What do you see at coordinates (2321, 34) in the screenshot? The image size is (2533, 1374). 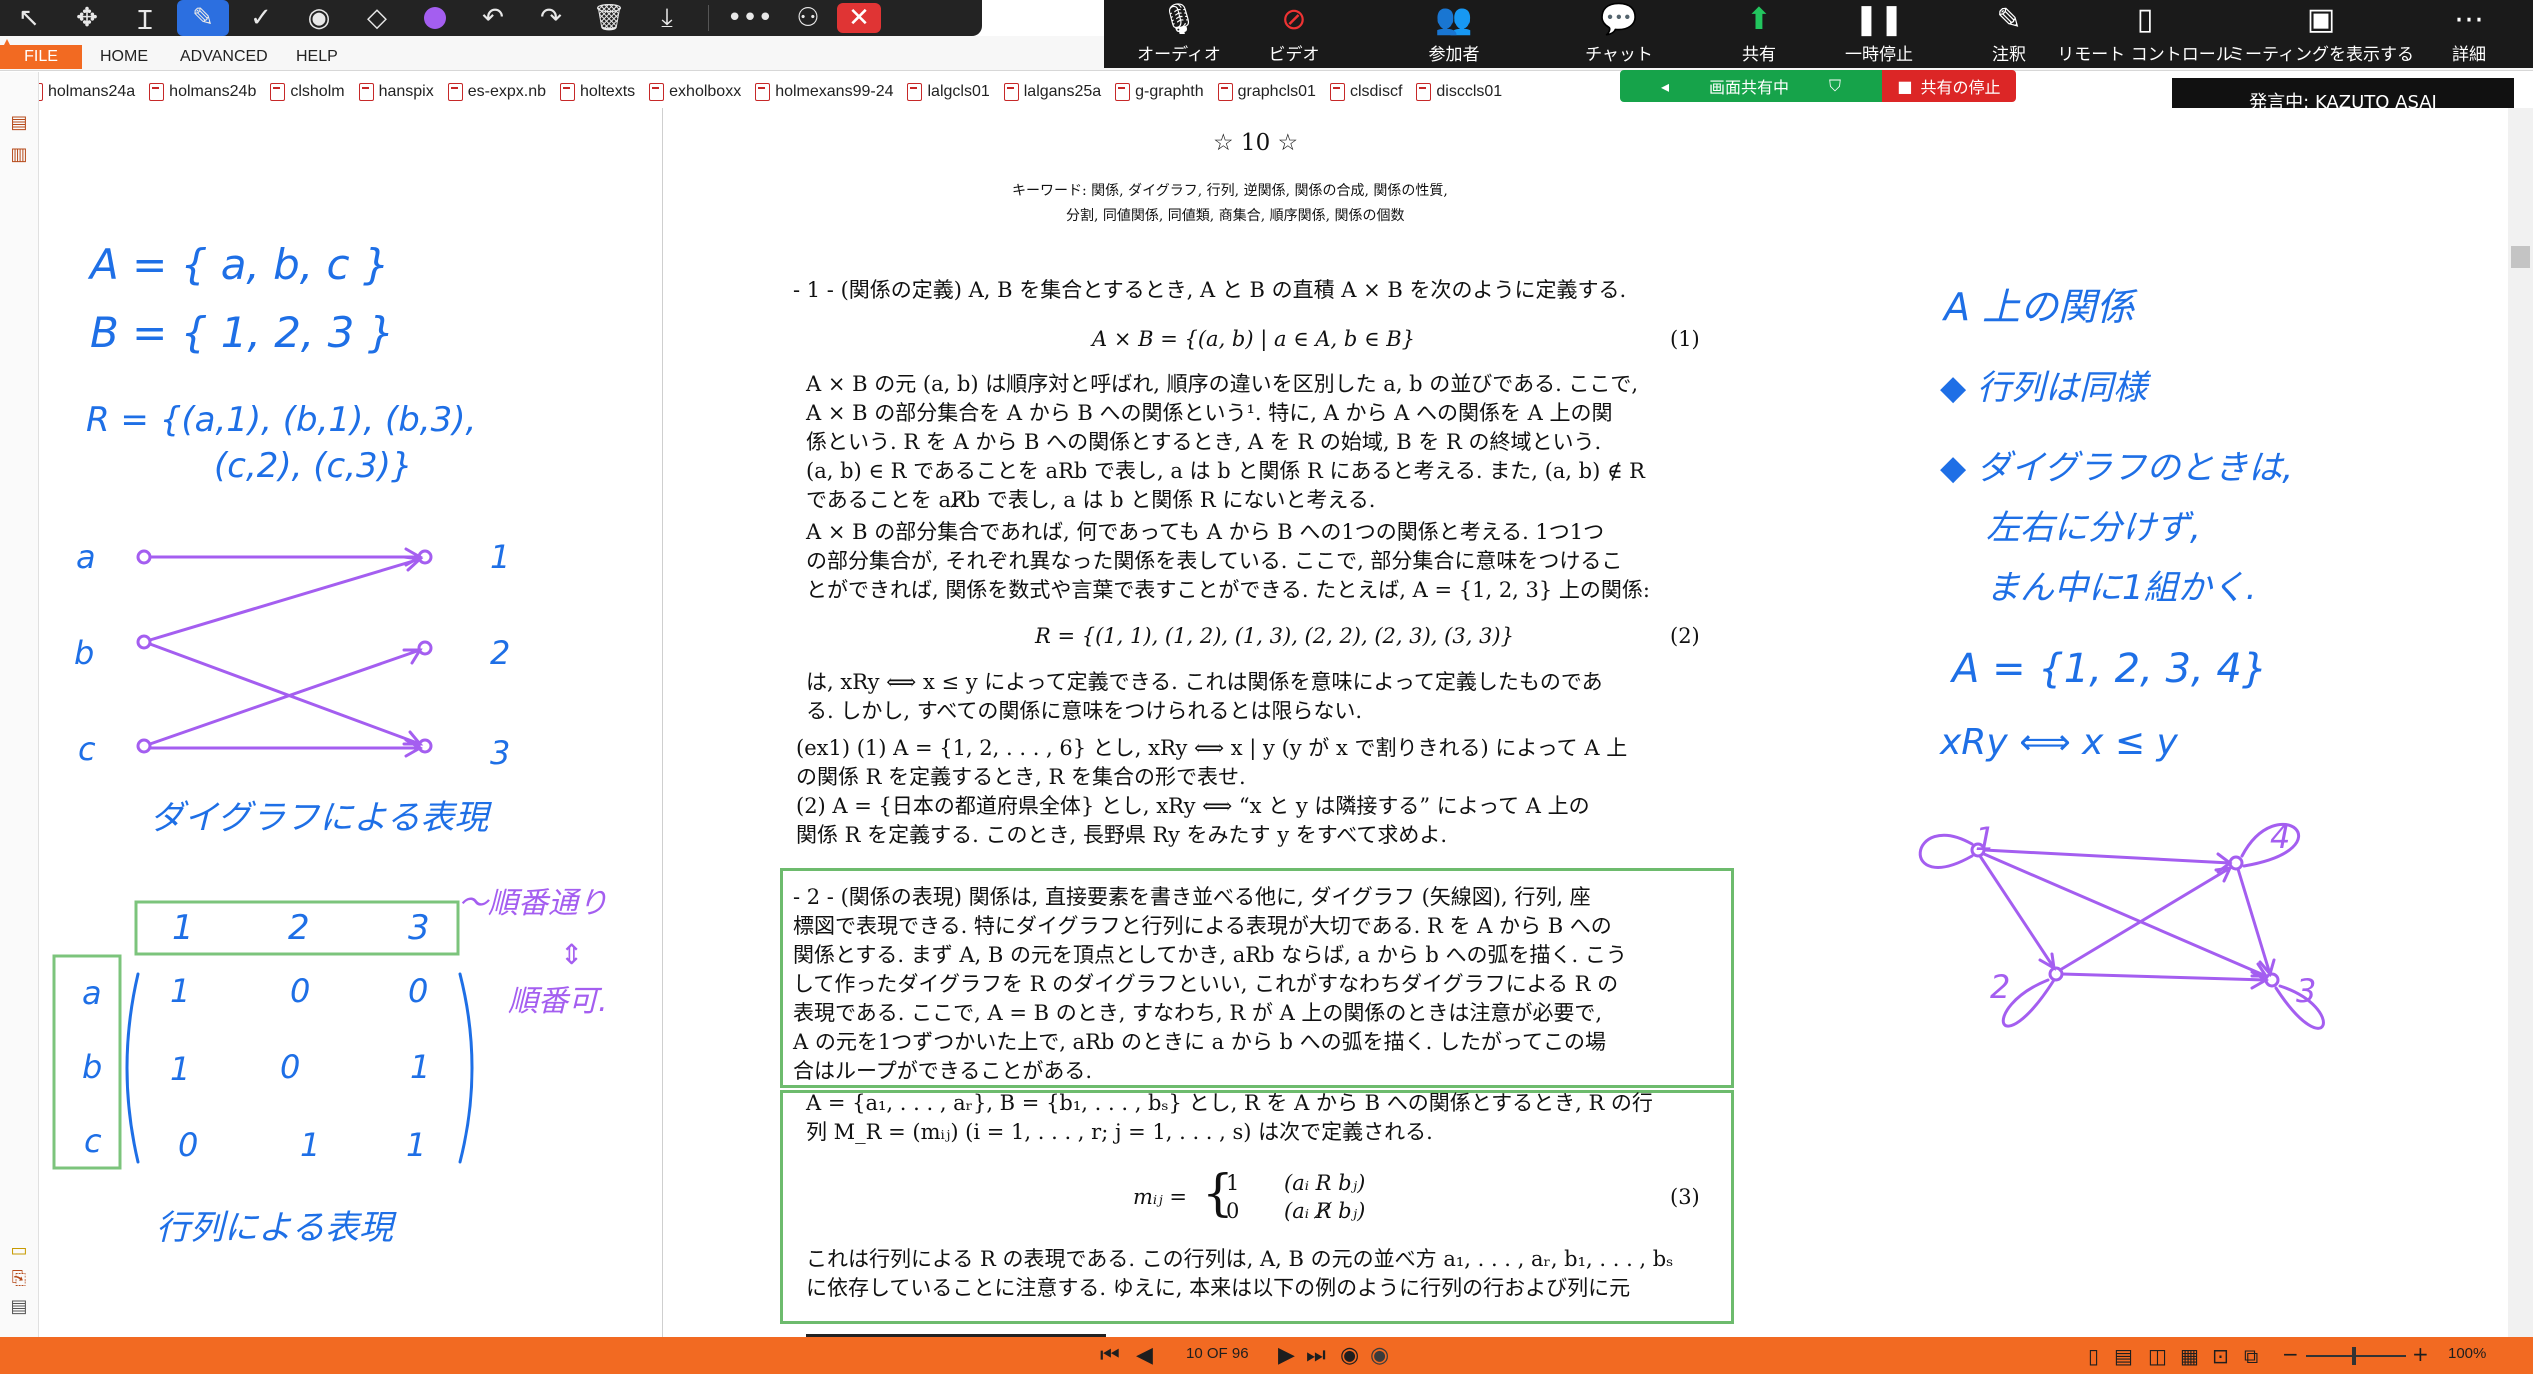 I see `show-meeting-button: ▣ ミーティングを表示する` at bounding box center [2321, 34].